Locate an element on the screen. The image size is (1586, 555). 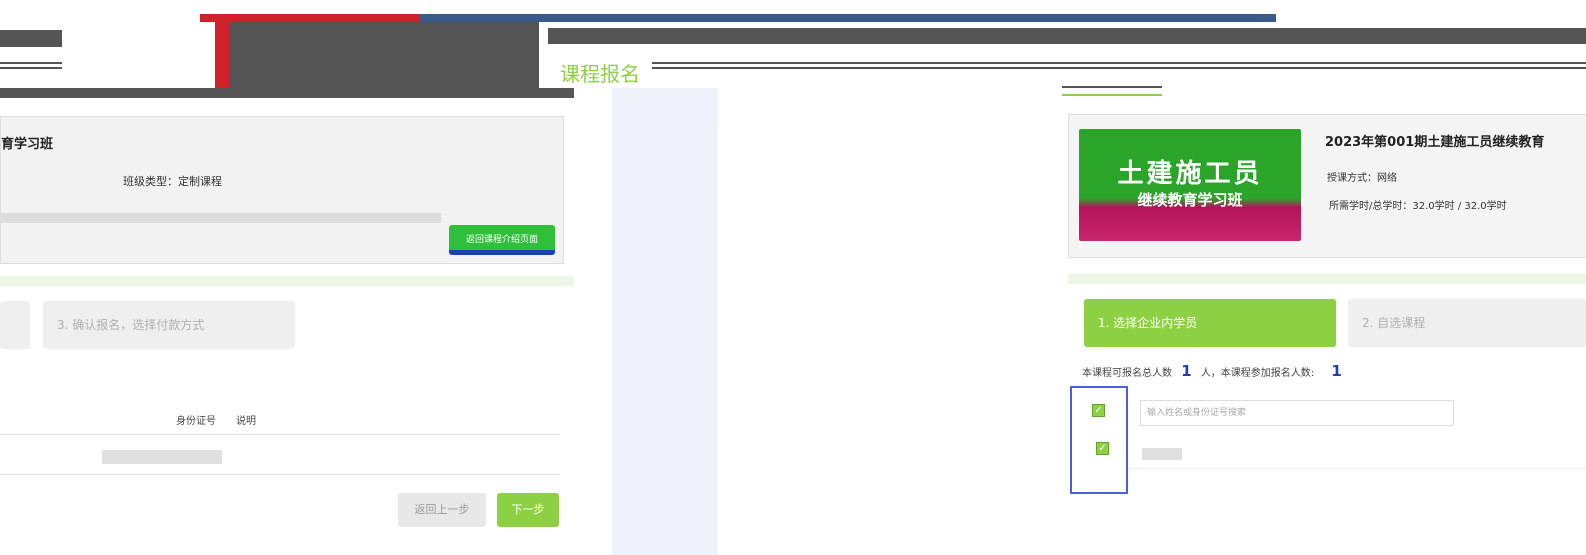
left-progress-strip is located at coordinates (287, 281).